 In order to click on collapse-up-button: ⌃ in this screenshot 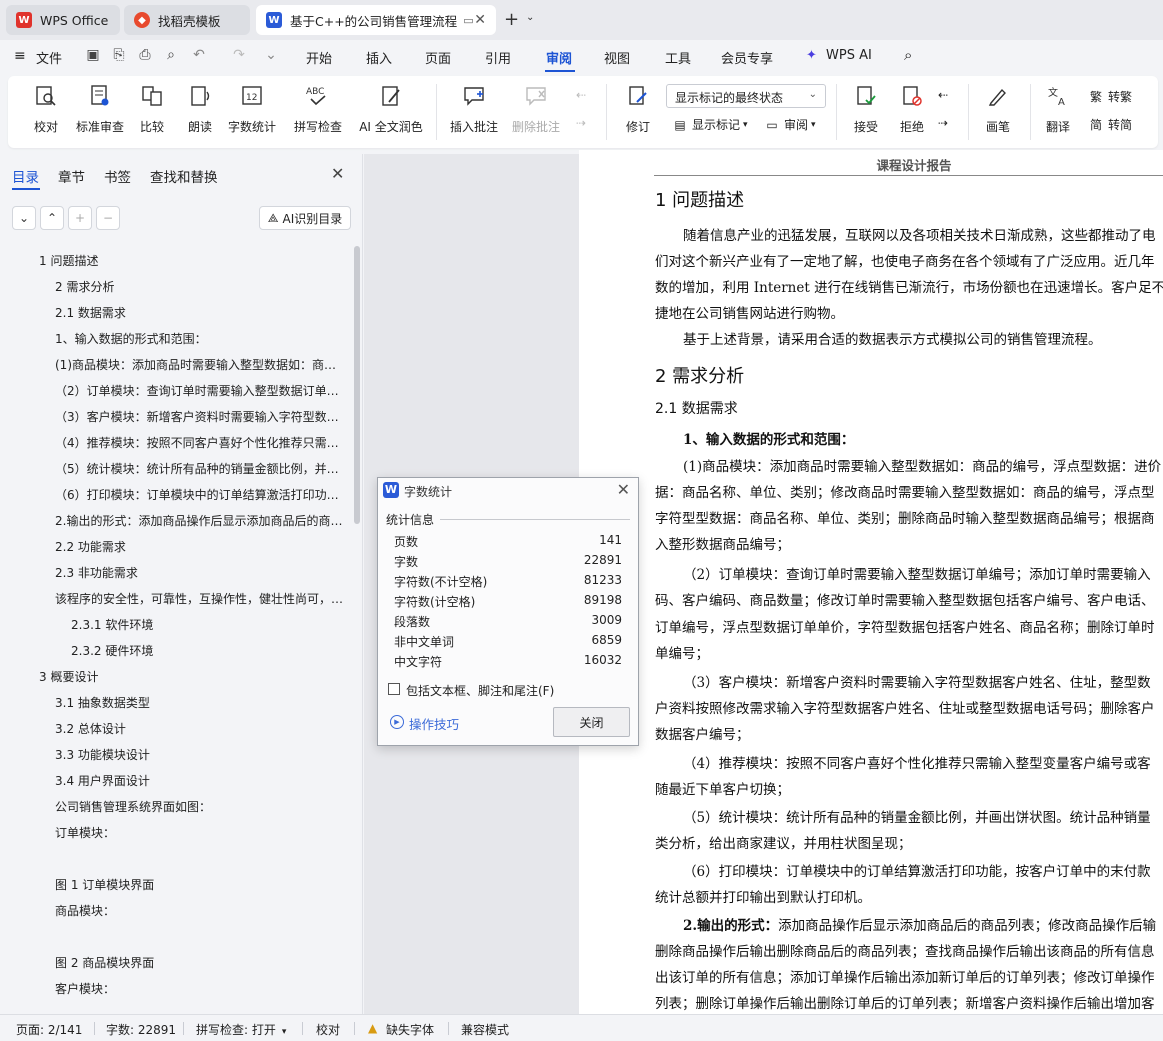, I will do `click(52, 218)`.